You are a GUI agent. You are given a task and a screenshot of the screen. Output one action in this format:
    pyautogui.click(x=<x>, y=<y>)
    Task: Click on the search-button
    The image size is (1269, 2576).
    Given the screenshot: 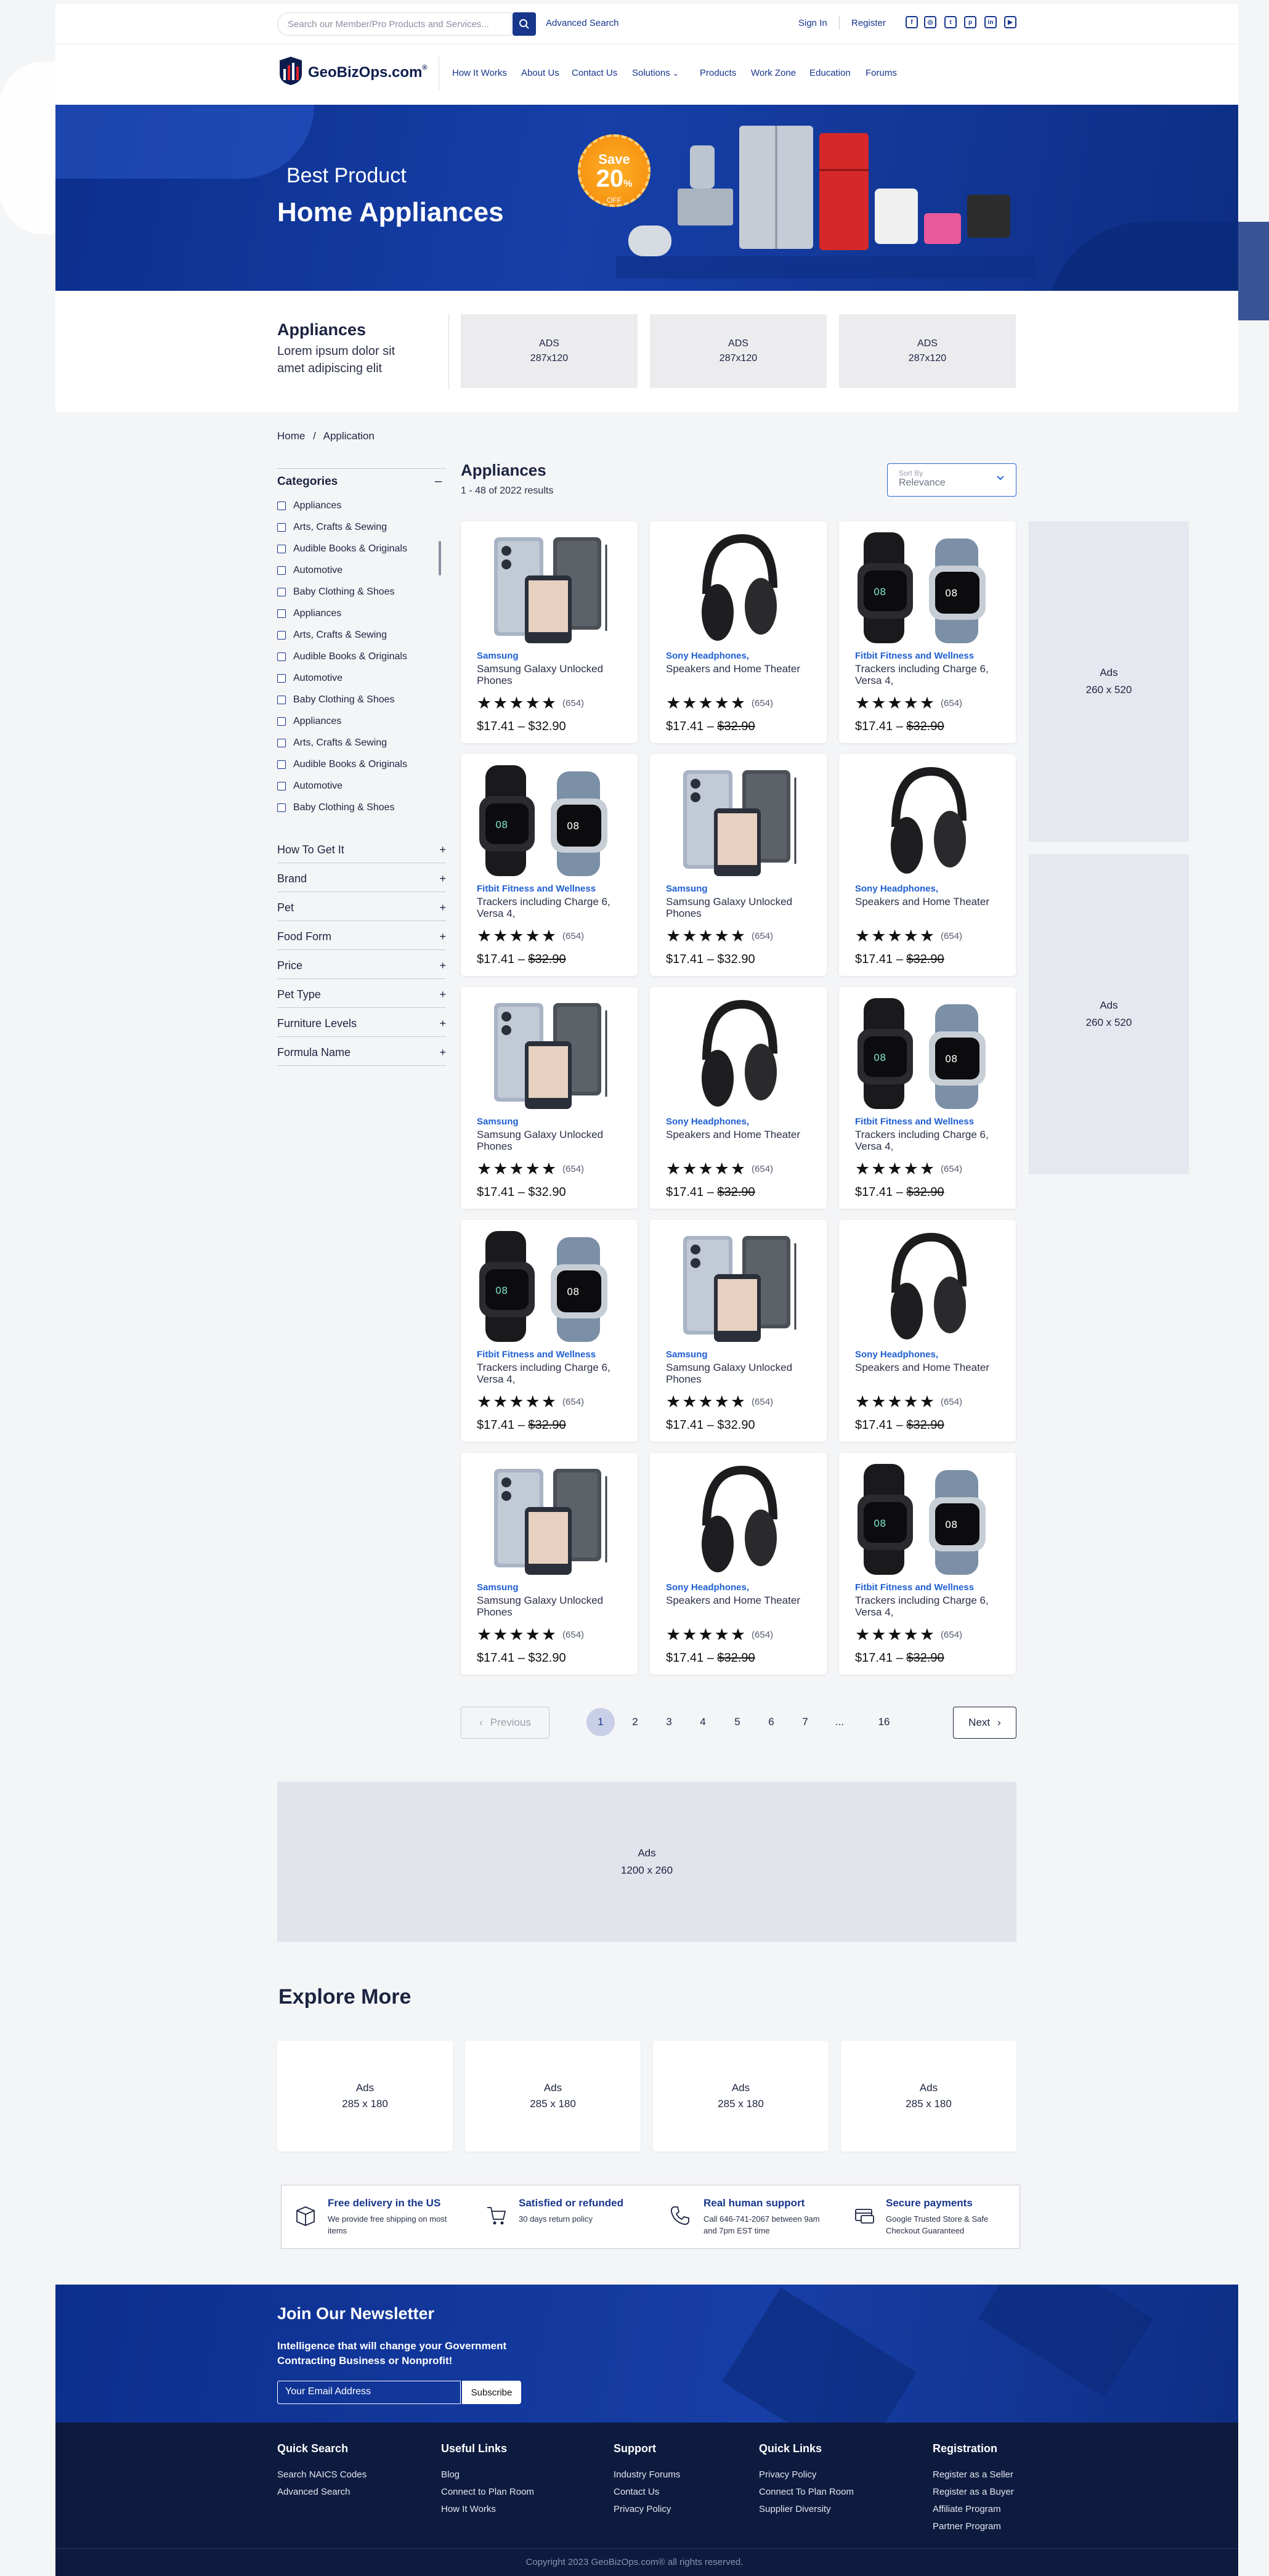 What is the action you would take?
    pyautogui.click(x=524, y=24)
    